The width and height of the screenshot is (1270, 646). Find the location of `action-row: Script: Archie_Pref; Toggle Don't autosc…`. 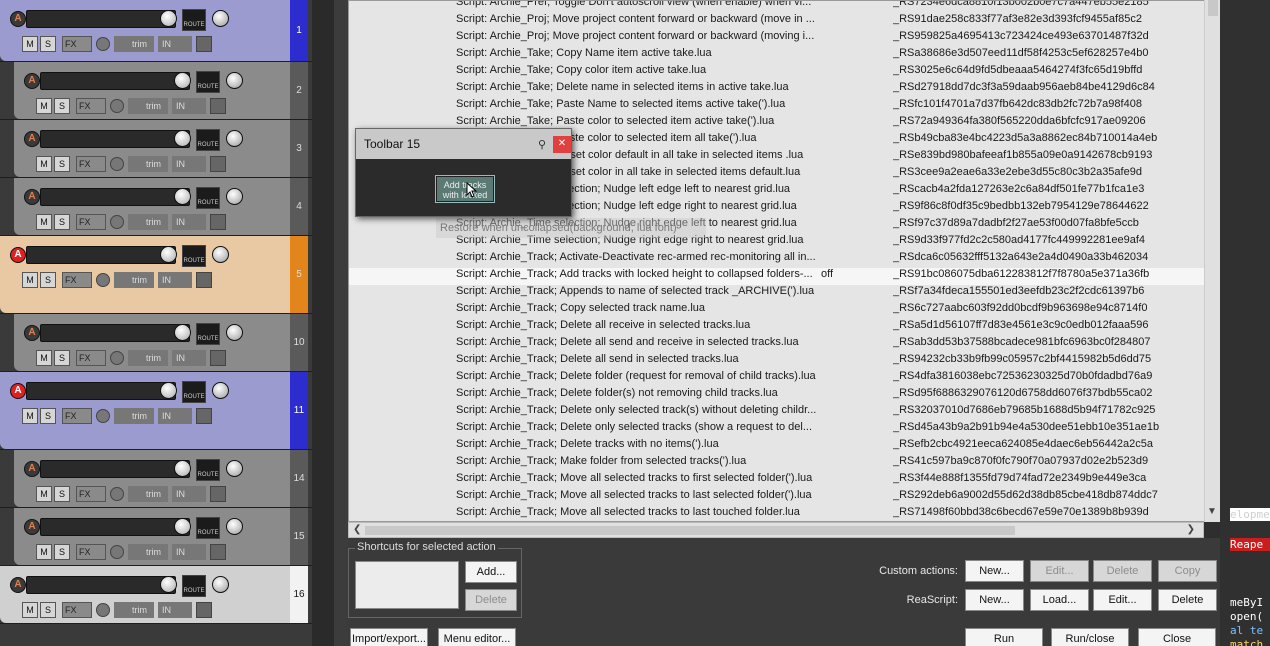

action-row: Script: Archie_Pref; Toggle Don't autosc… is located at coordinates (777, 7).